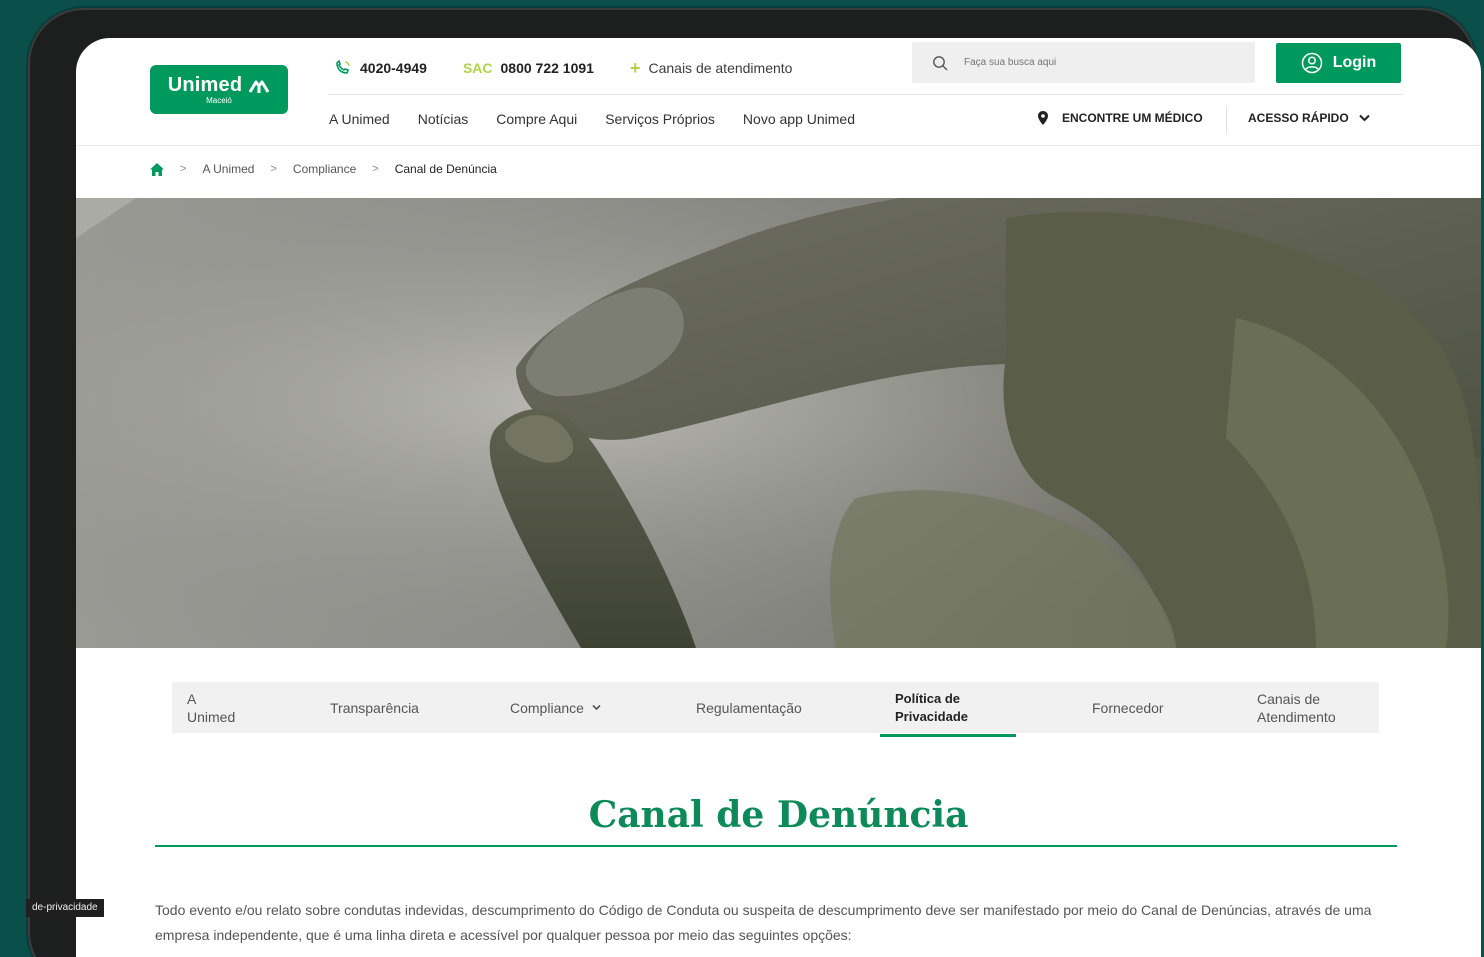  I want to click on canais-link: + Canais de atendimento, so click(711, 68).